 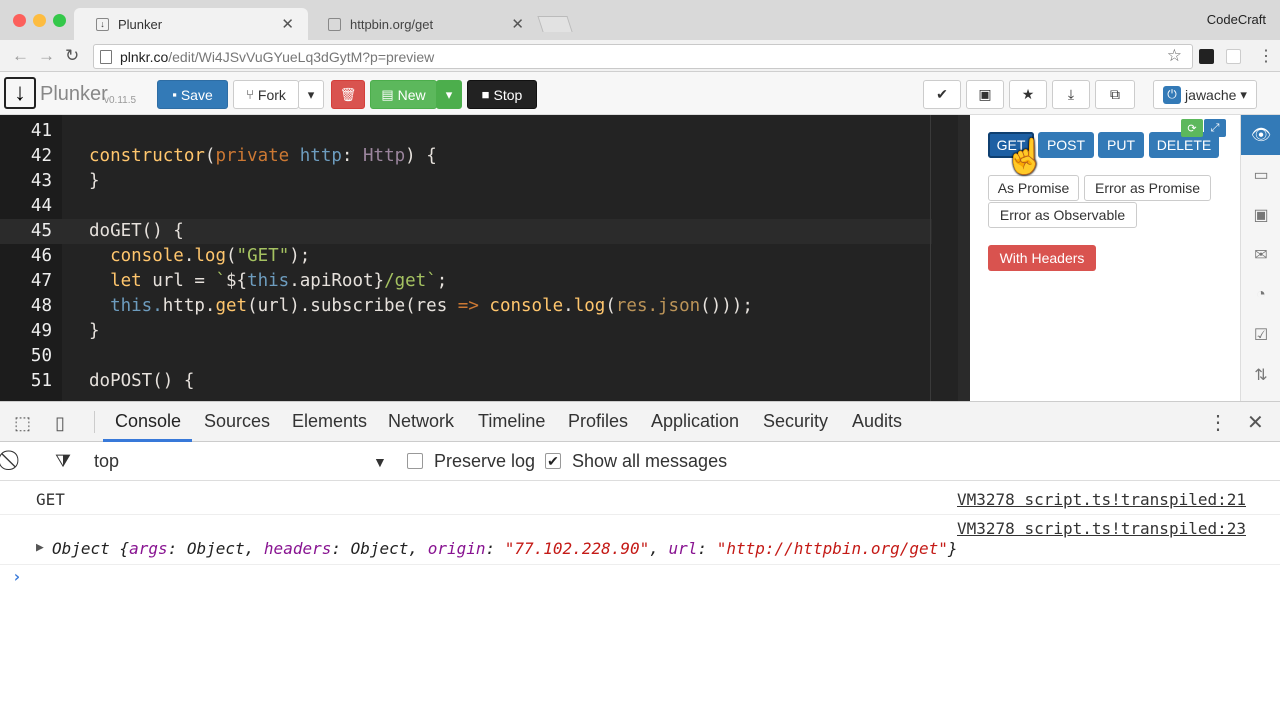 I want to click on plunker-logo-text: Plunker, so click(x=74, y=94).